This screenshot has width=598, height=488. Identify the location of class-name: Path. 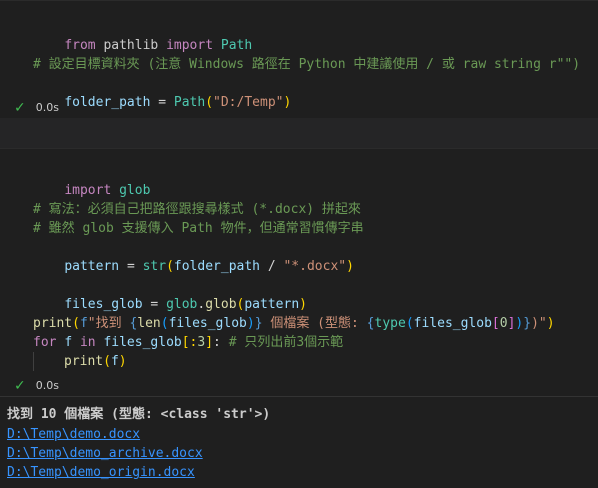
(236, 45).